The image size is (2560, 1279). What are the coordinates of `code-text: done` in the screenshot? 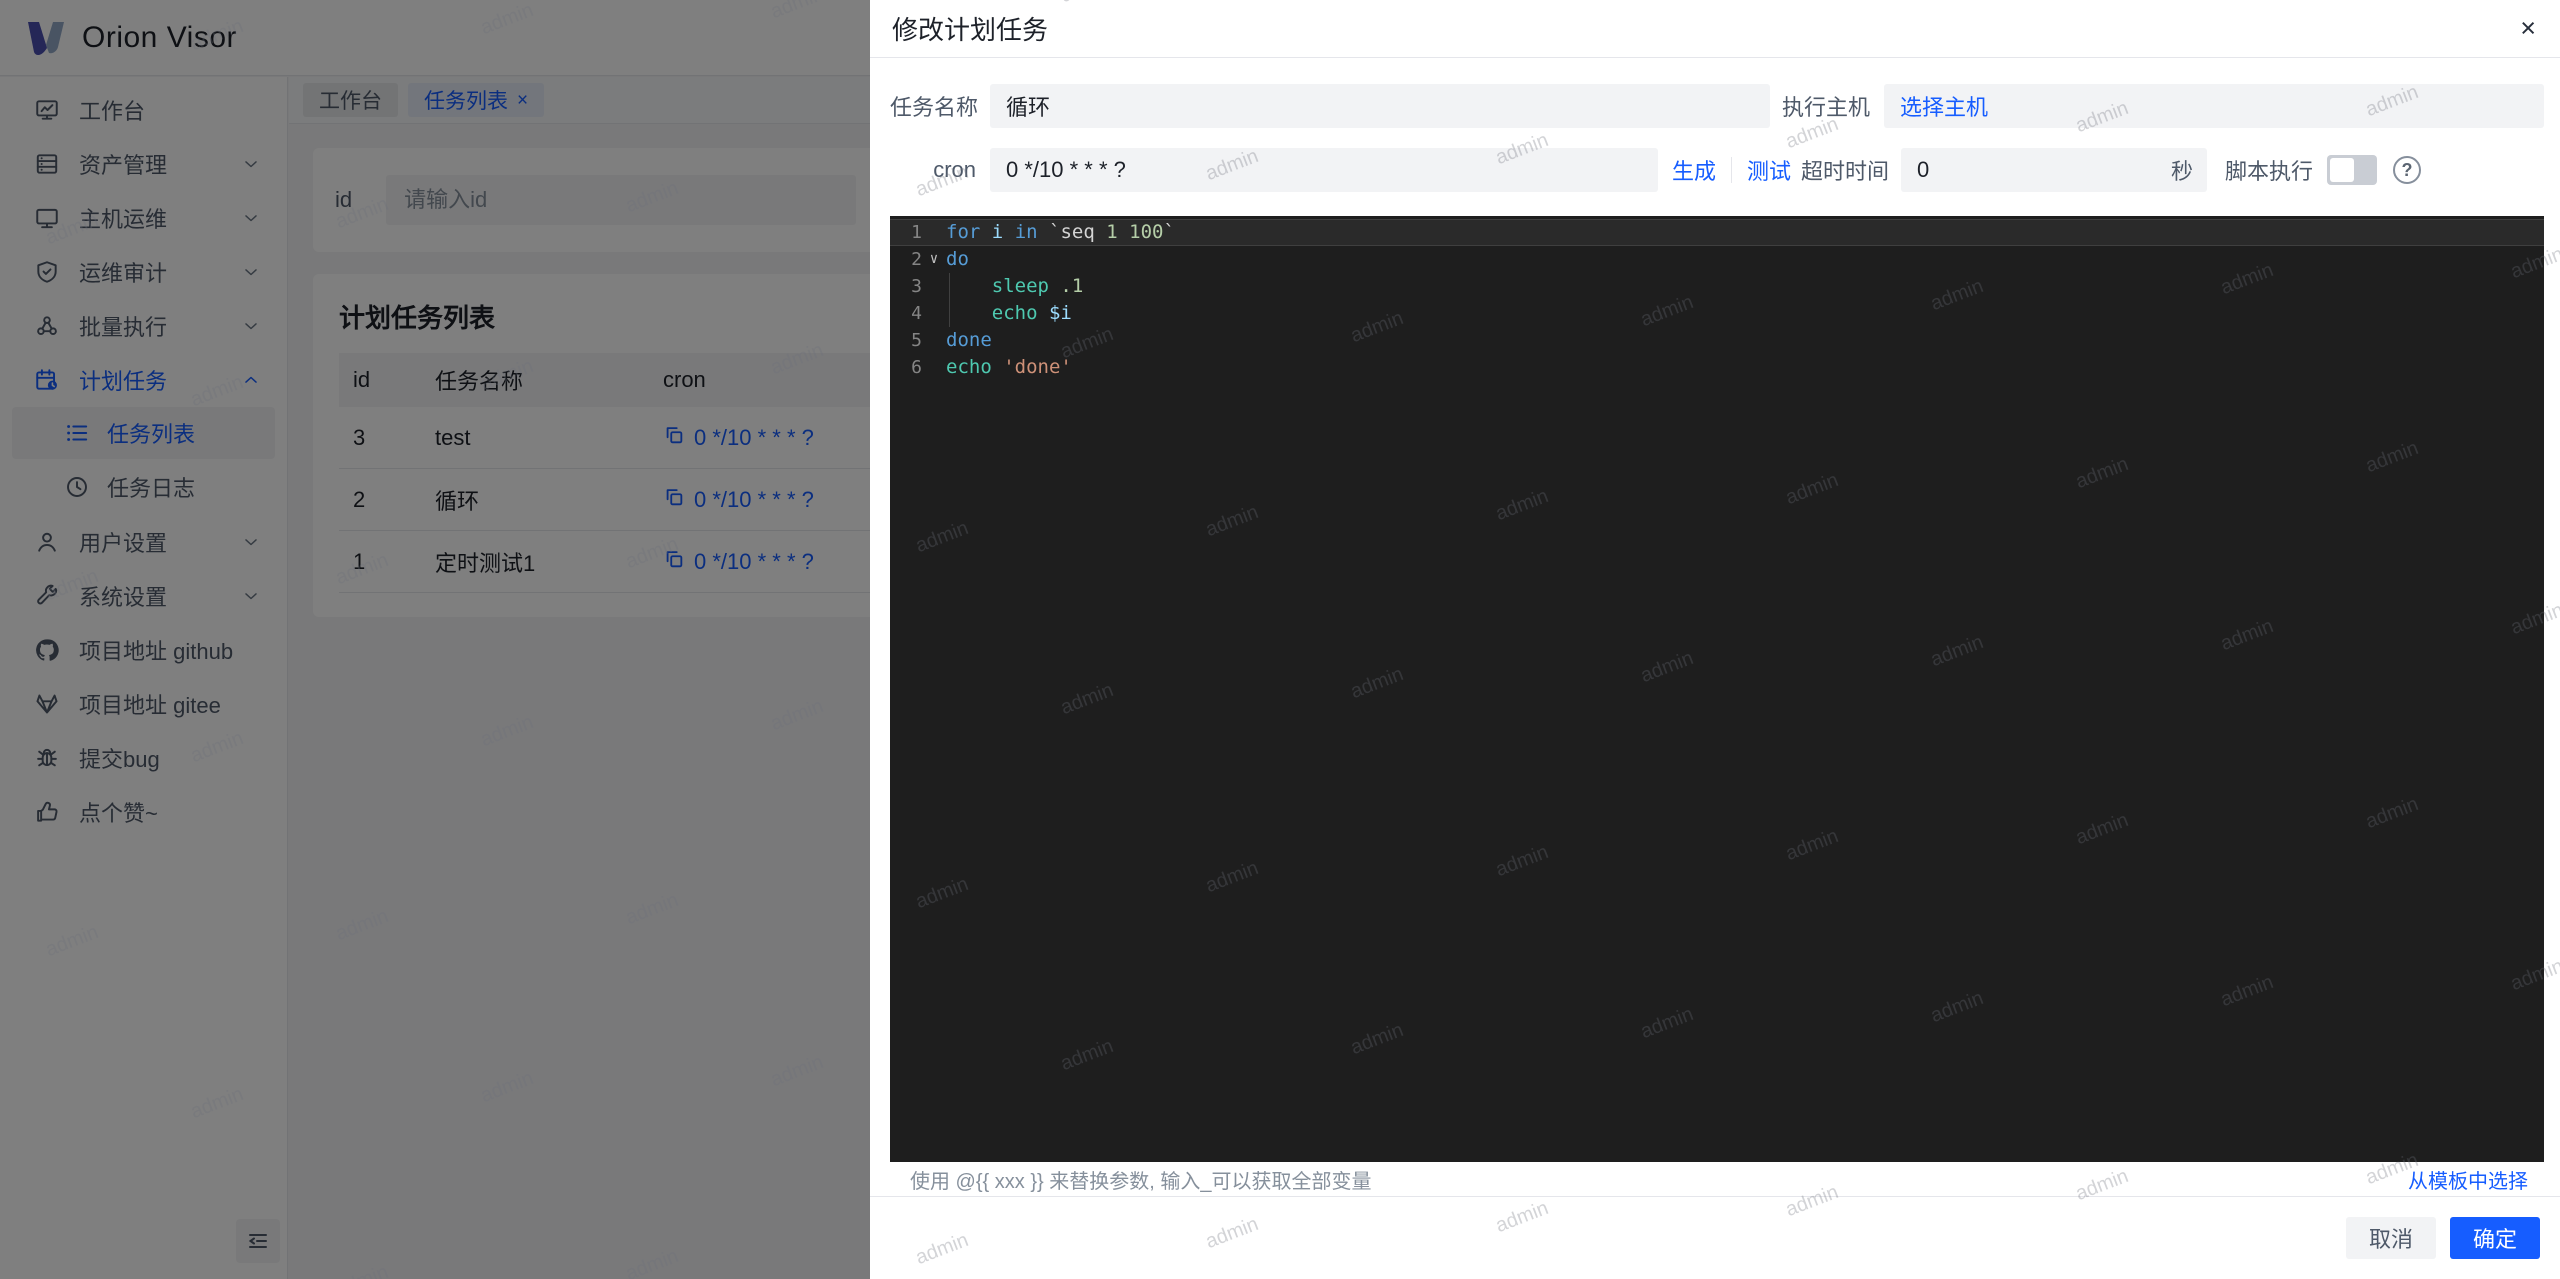 It's located at (969, 340).